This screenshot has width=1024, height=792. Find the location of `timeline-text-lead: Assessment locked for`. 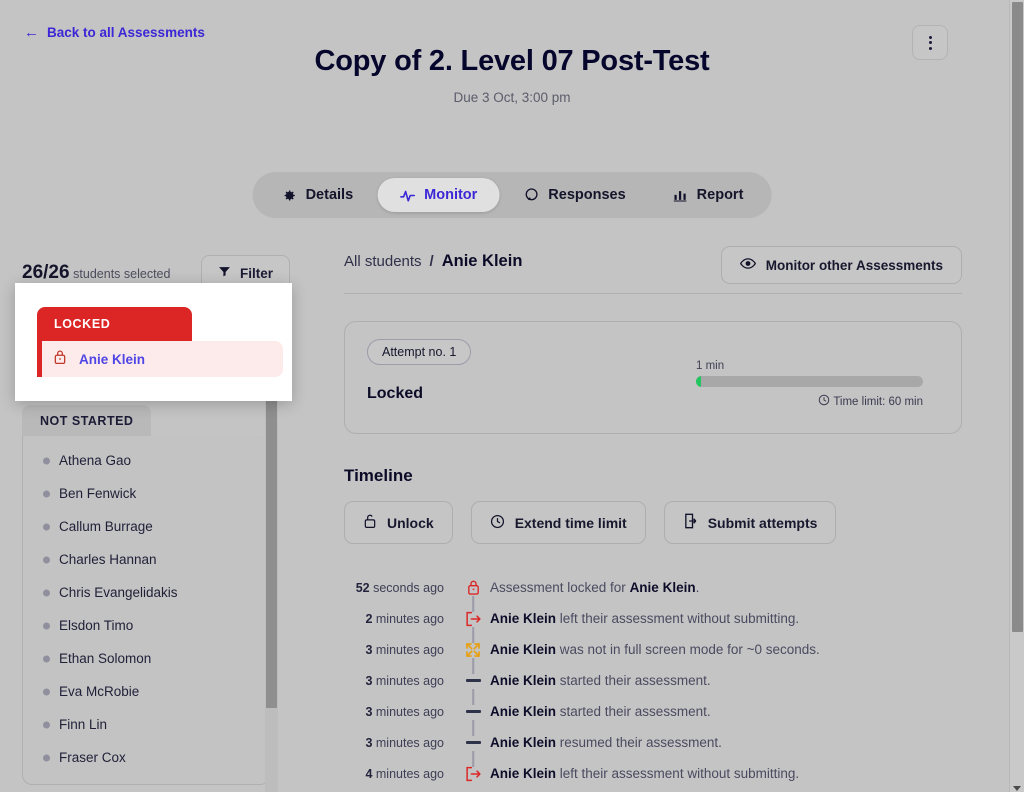

timeline-text-lead: Assessment locked for is located at coordinates (560, 587).